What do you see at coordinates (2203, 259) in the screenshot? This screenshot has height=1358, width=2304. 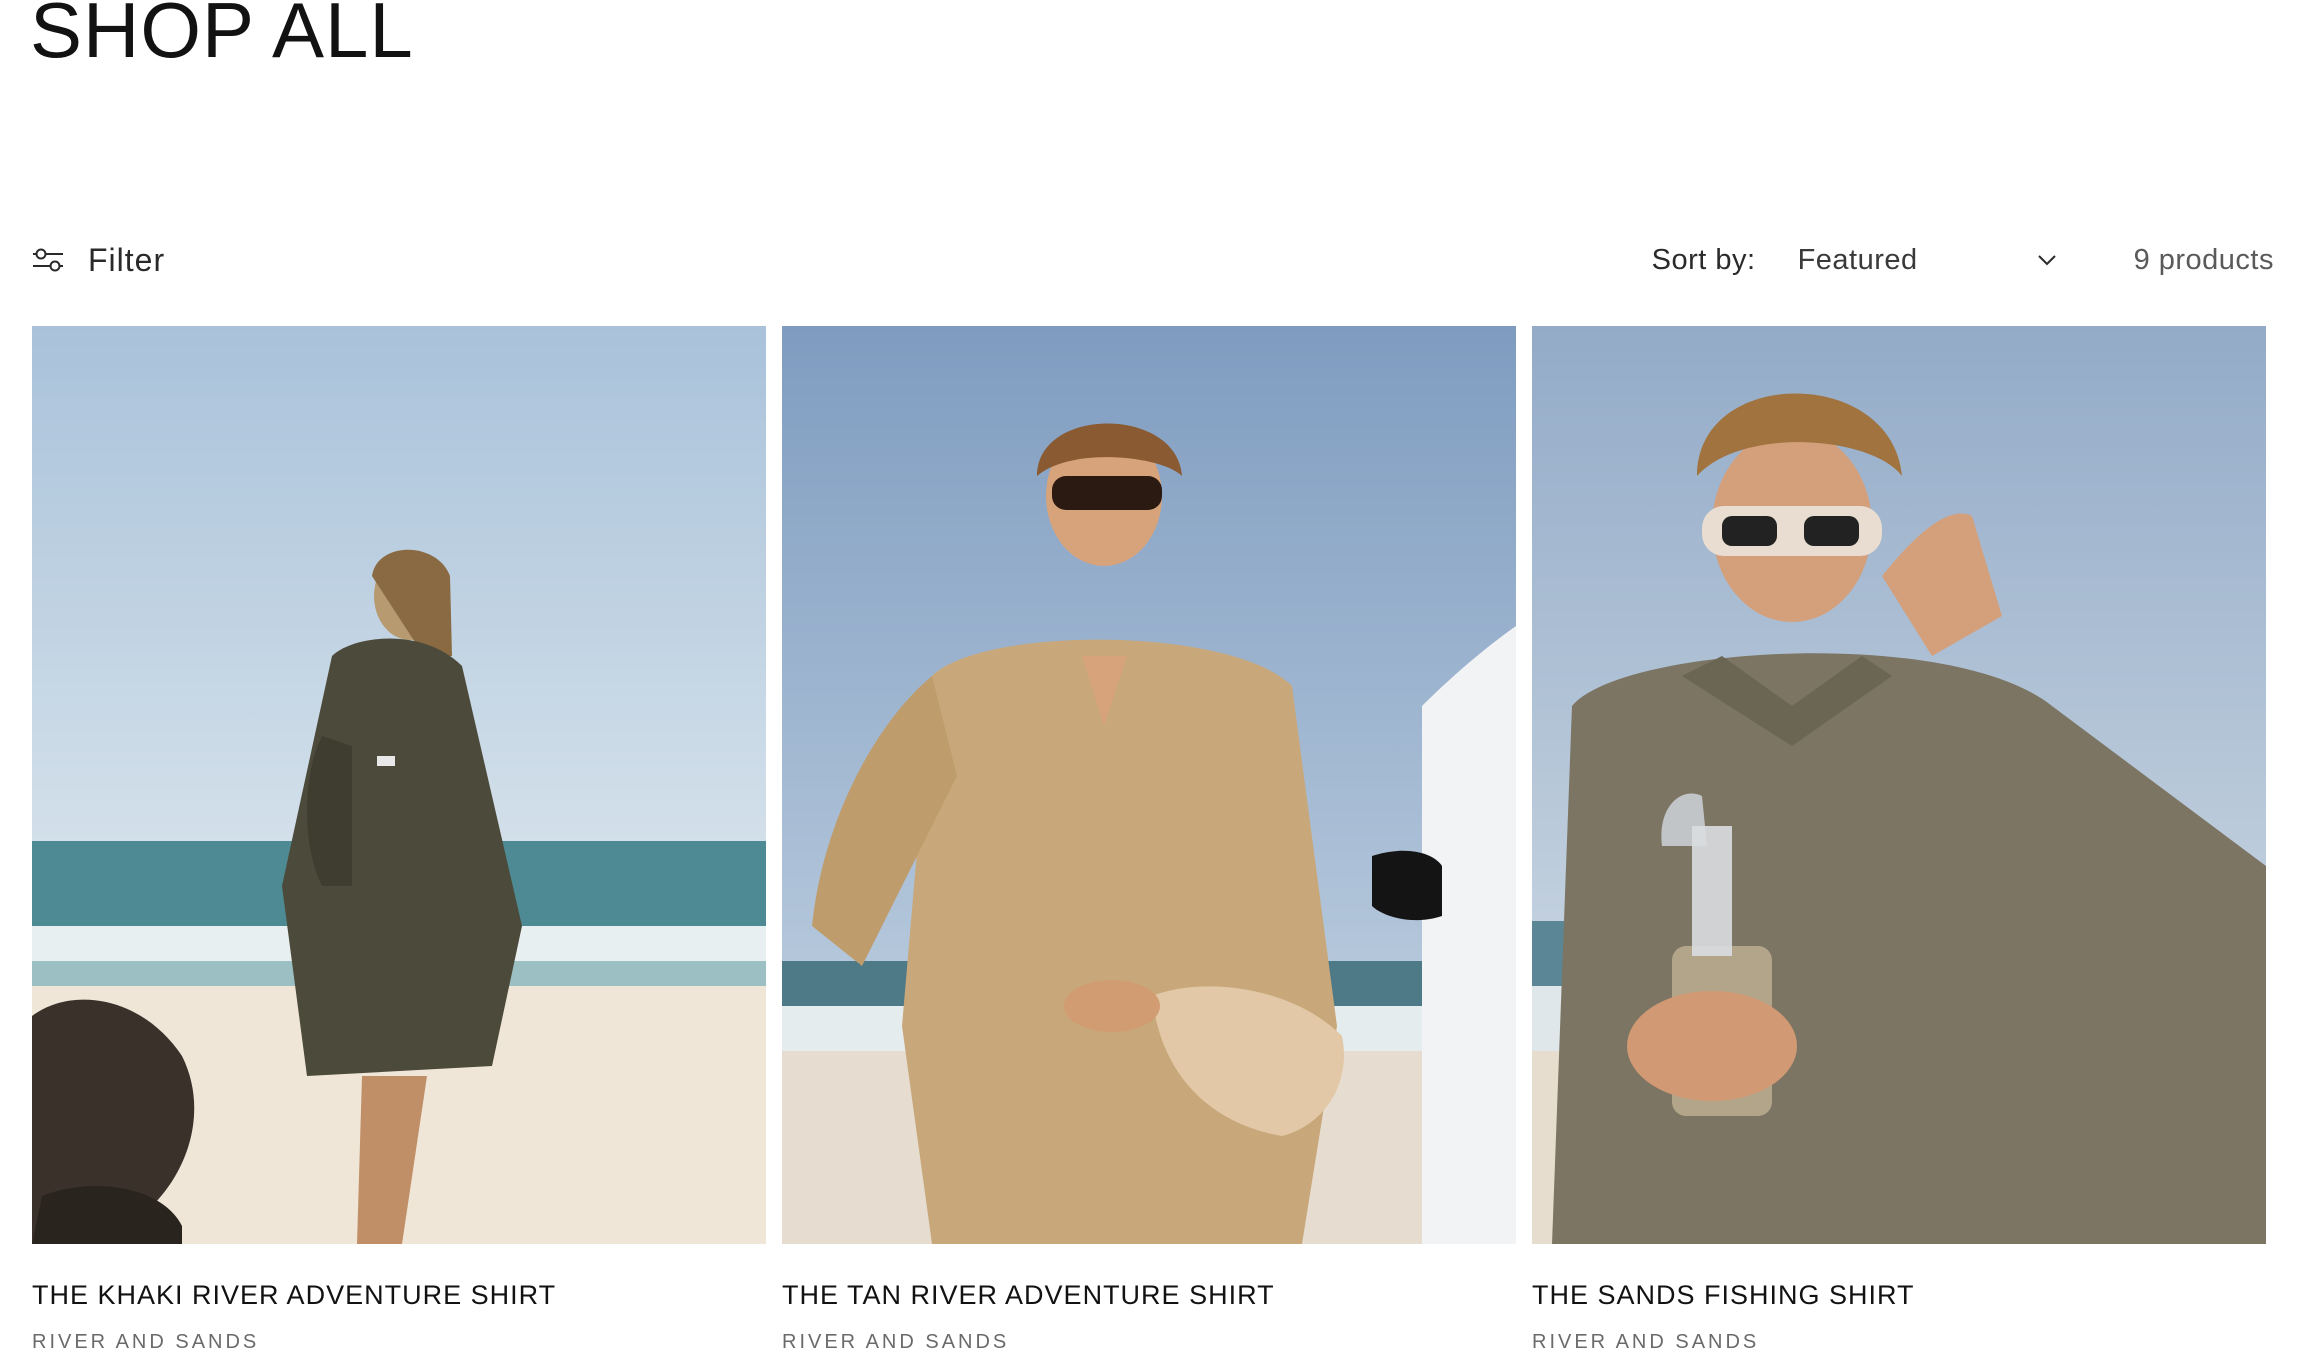 I see `product-count: 9 products` at bounding box center [2203, 259].